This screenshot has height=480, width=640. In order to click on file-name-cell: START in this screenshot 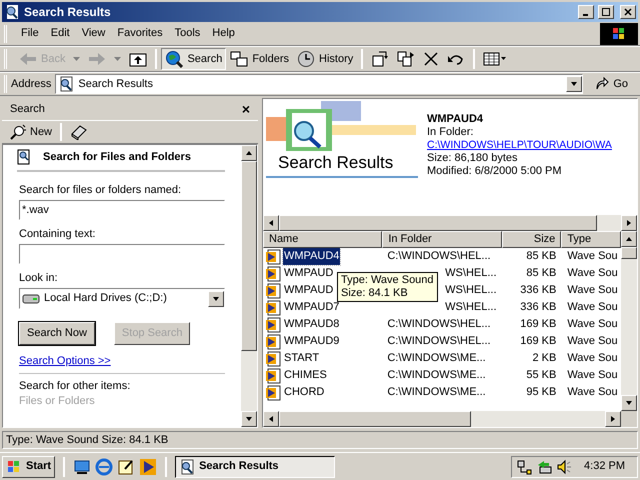, I will do `click(301, 358)`.